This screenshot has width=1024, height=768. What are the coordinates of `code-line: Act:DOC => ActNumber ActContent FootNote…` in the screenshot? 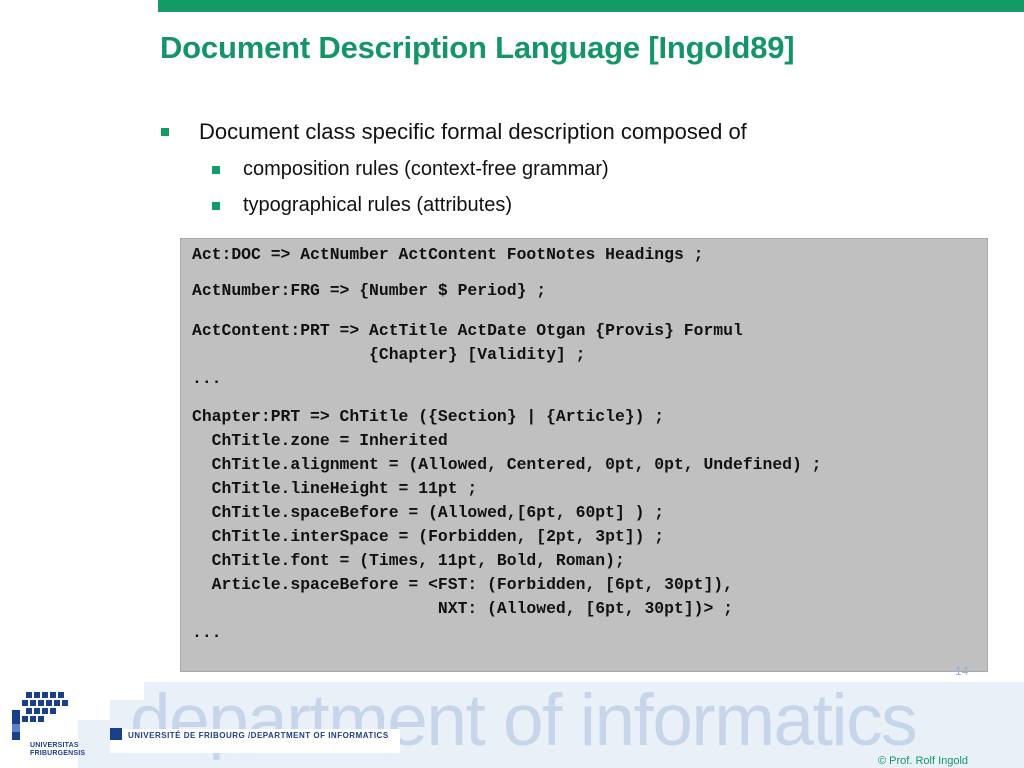 It's located at (448, 254).